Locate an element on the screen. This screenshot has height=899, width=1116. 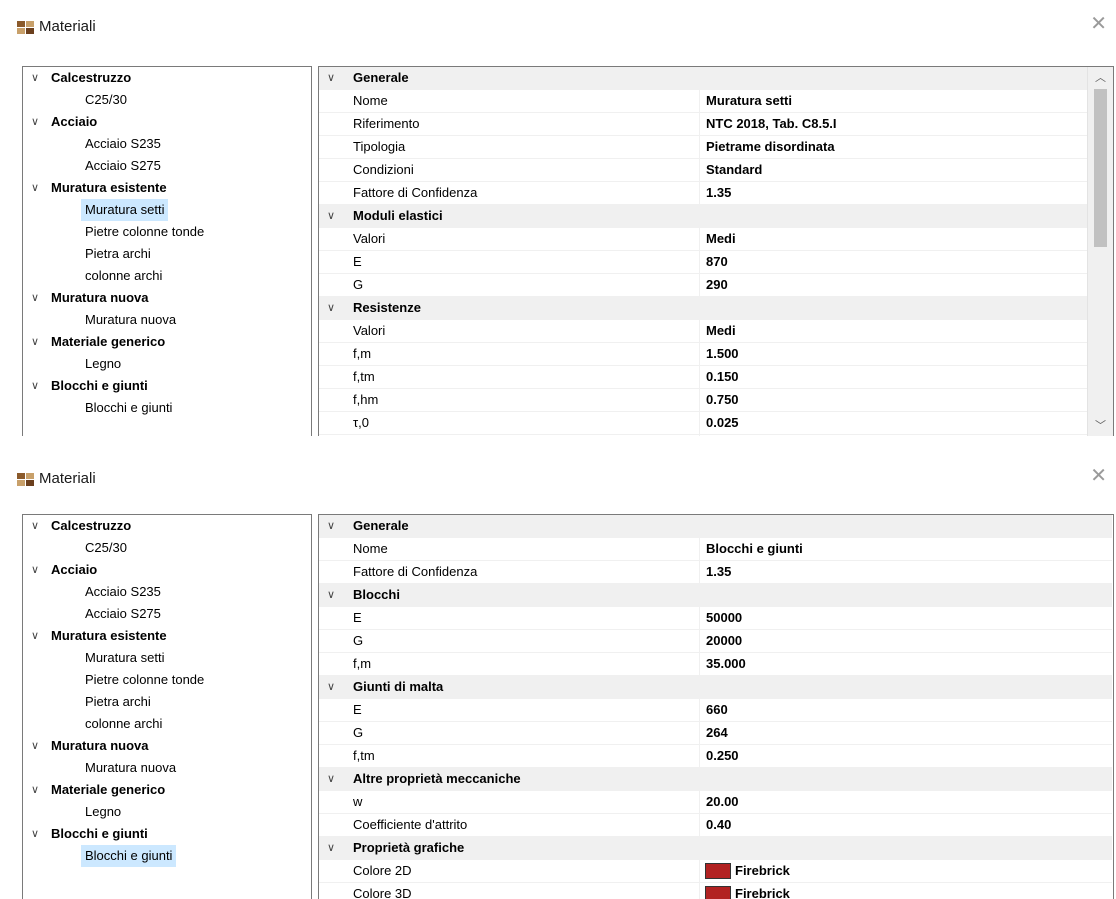
property-row: Coefficiente d'attrito 0.40 is located at coordinates (715, 825).